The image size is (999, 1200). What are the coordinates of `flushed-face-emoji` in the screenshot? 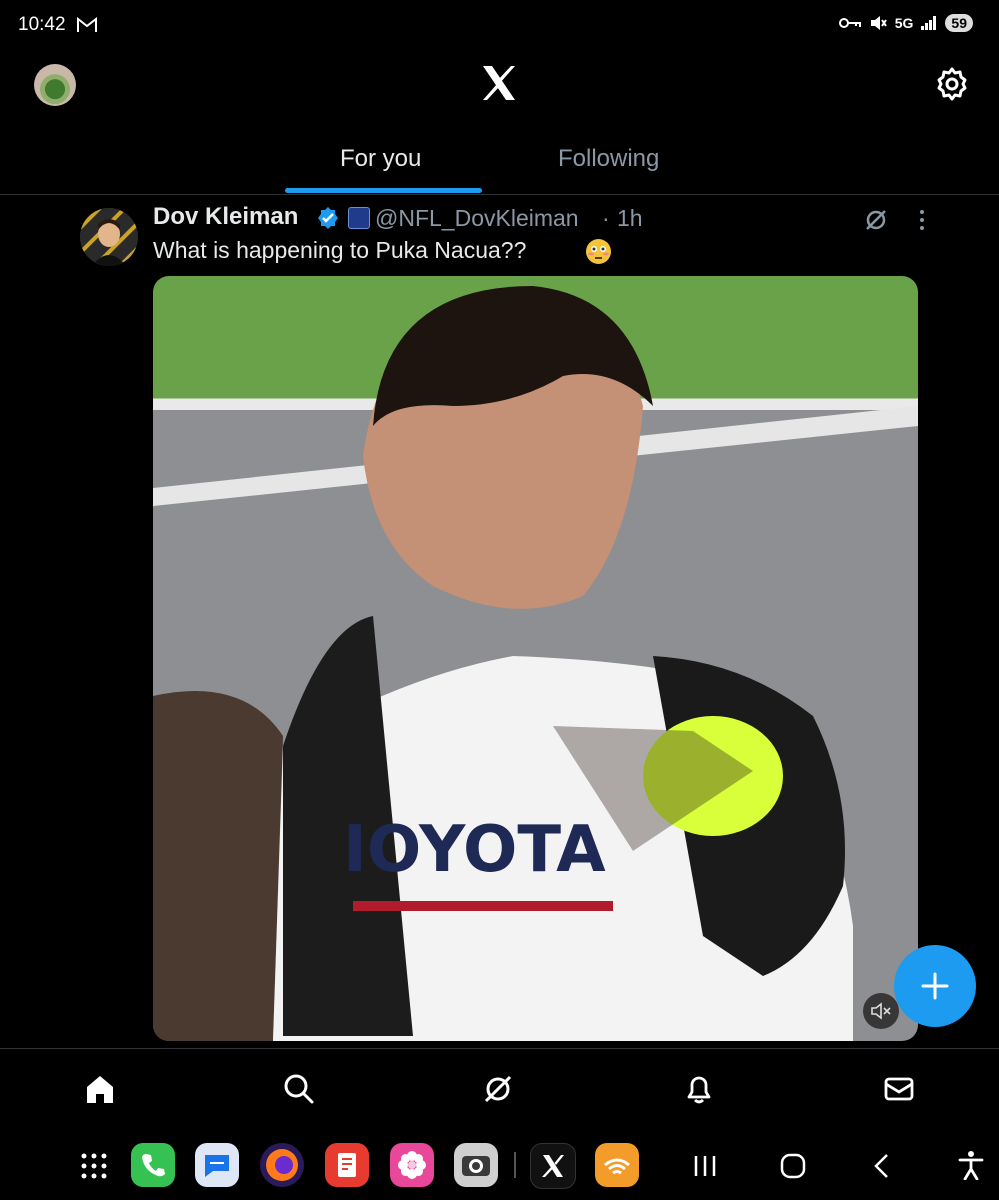 It's located at (598, 251).